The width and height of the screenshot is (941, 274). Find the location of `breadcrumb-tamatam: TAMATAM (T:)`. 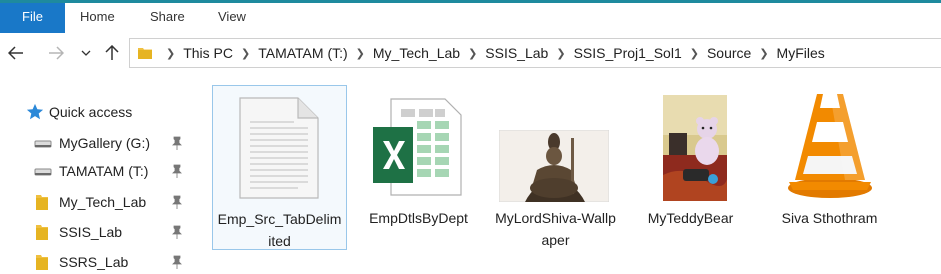

breadcrumb-tamatam: TAMATAM (T:) is located at coordinates (302, 53).